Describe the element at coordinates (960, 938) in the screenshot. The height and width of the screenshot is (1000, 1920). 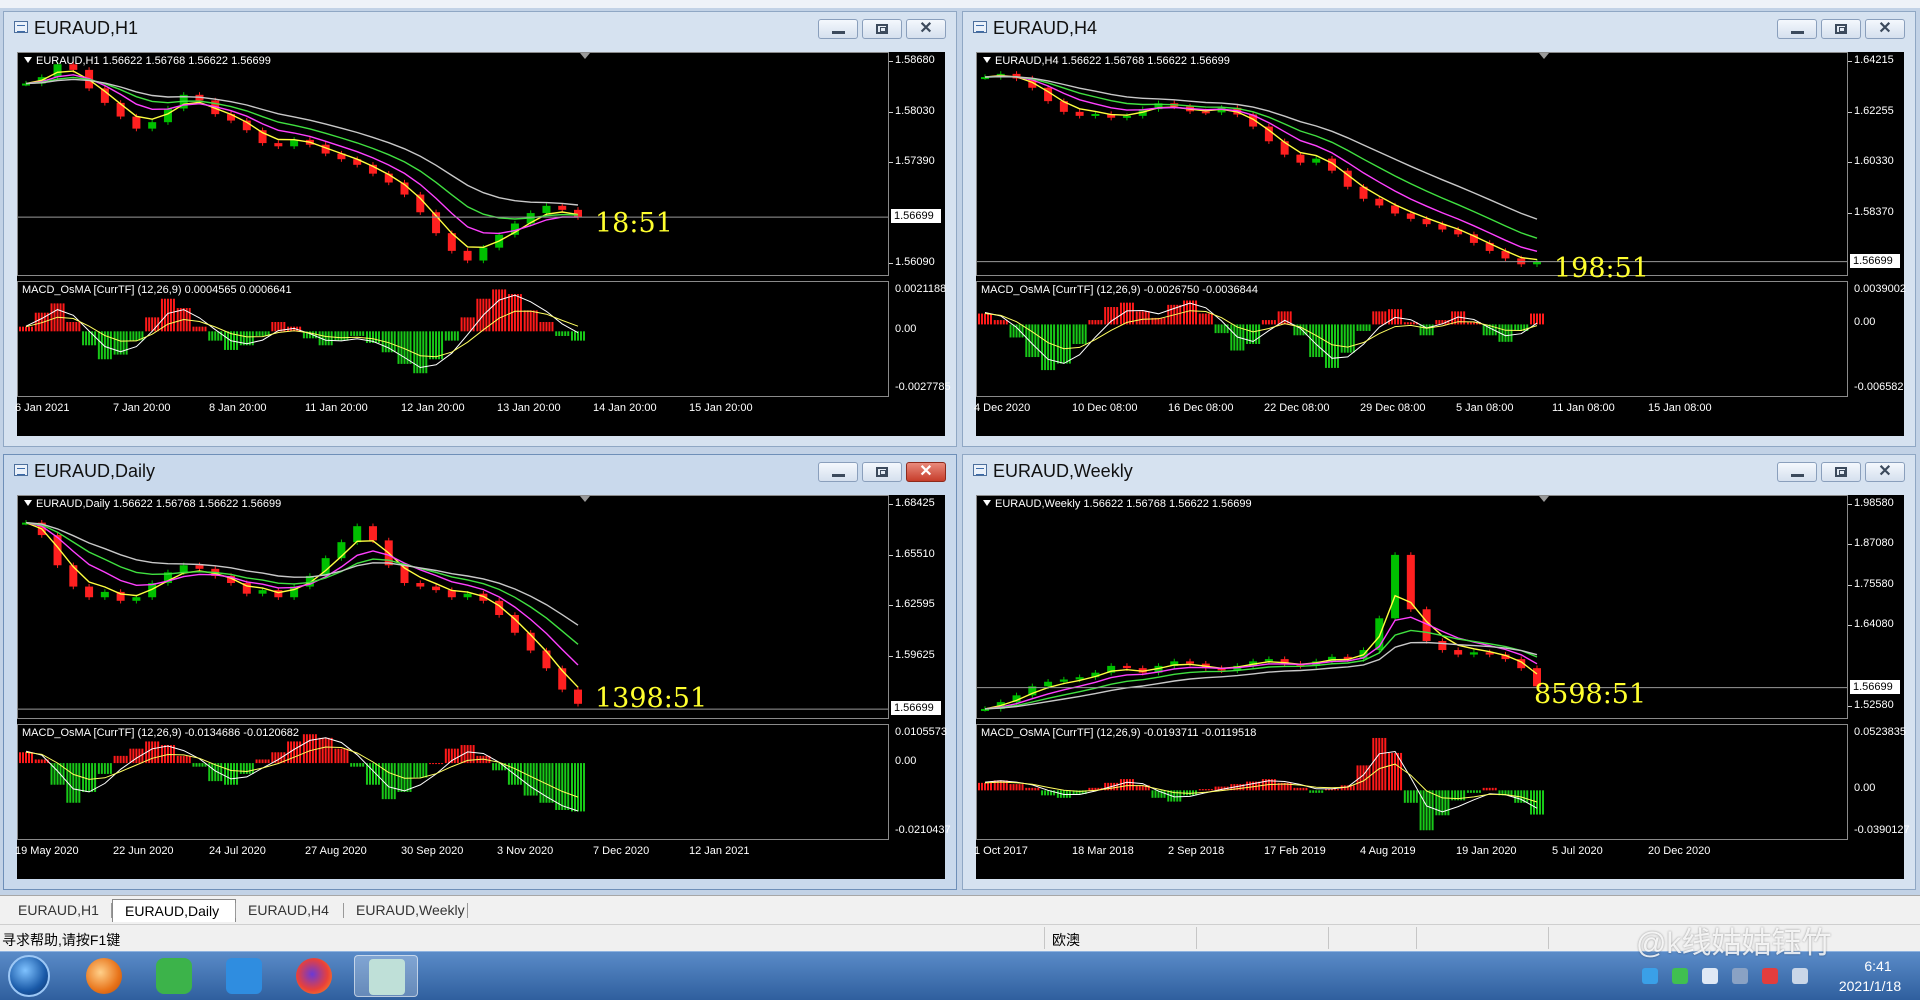
I see `status-bar: 寻求帮助,请按F1键 欧澳` at that location.